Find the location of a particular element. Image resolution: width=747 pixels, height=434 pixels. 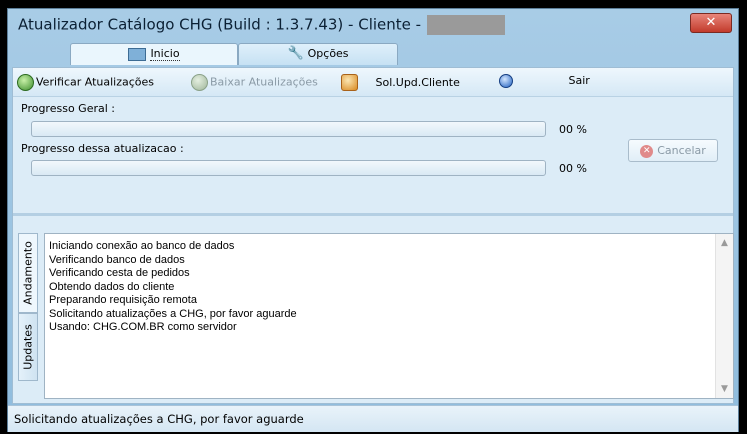

exit-button: Sair is located at coordinates (544, 81).